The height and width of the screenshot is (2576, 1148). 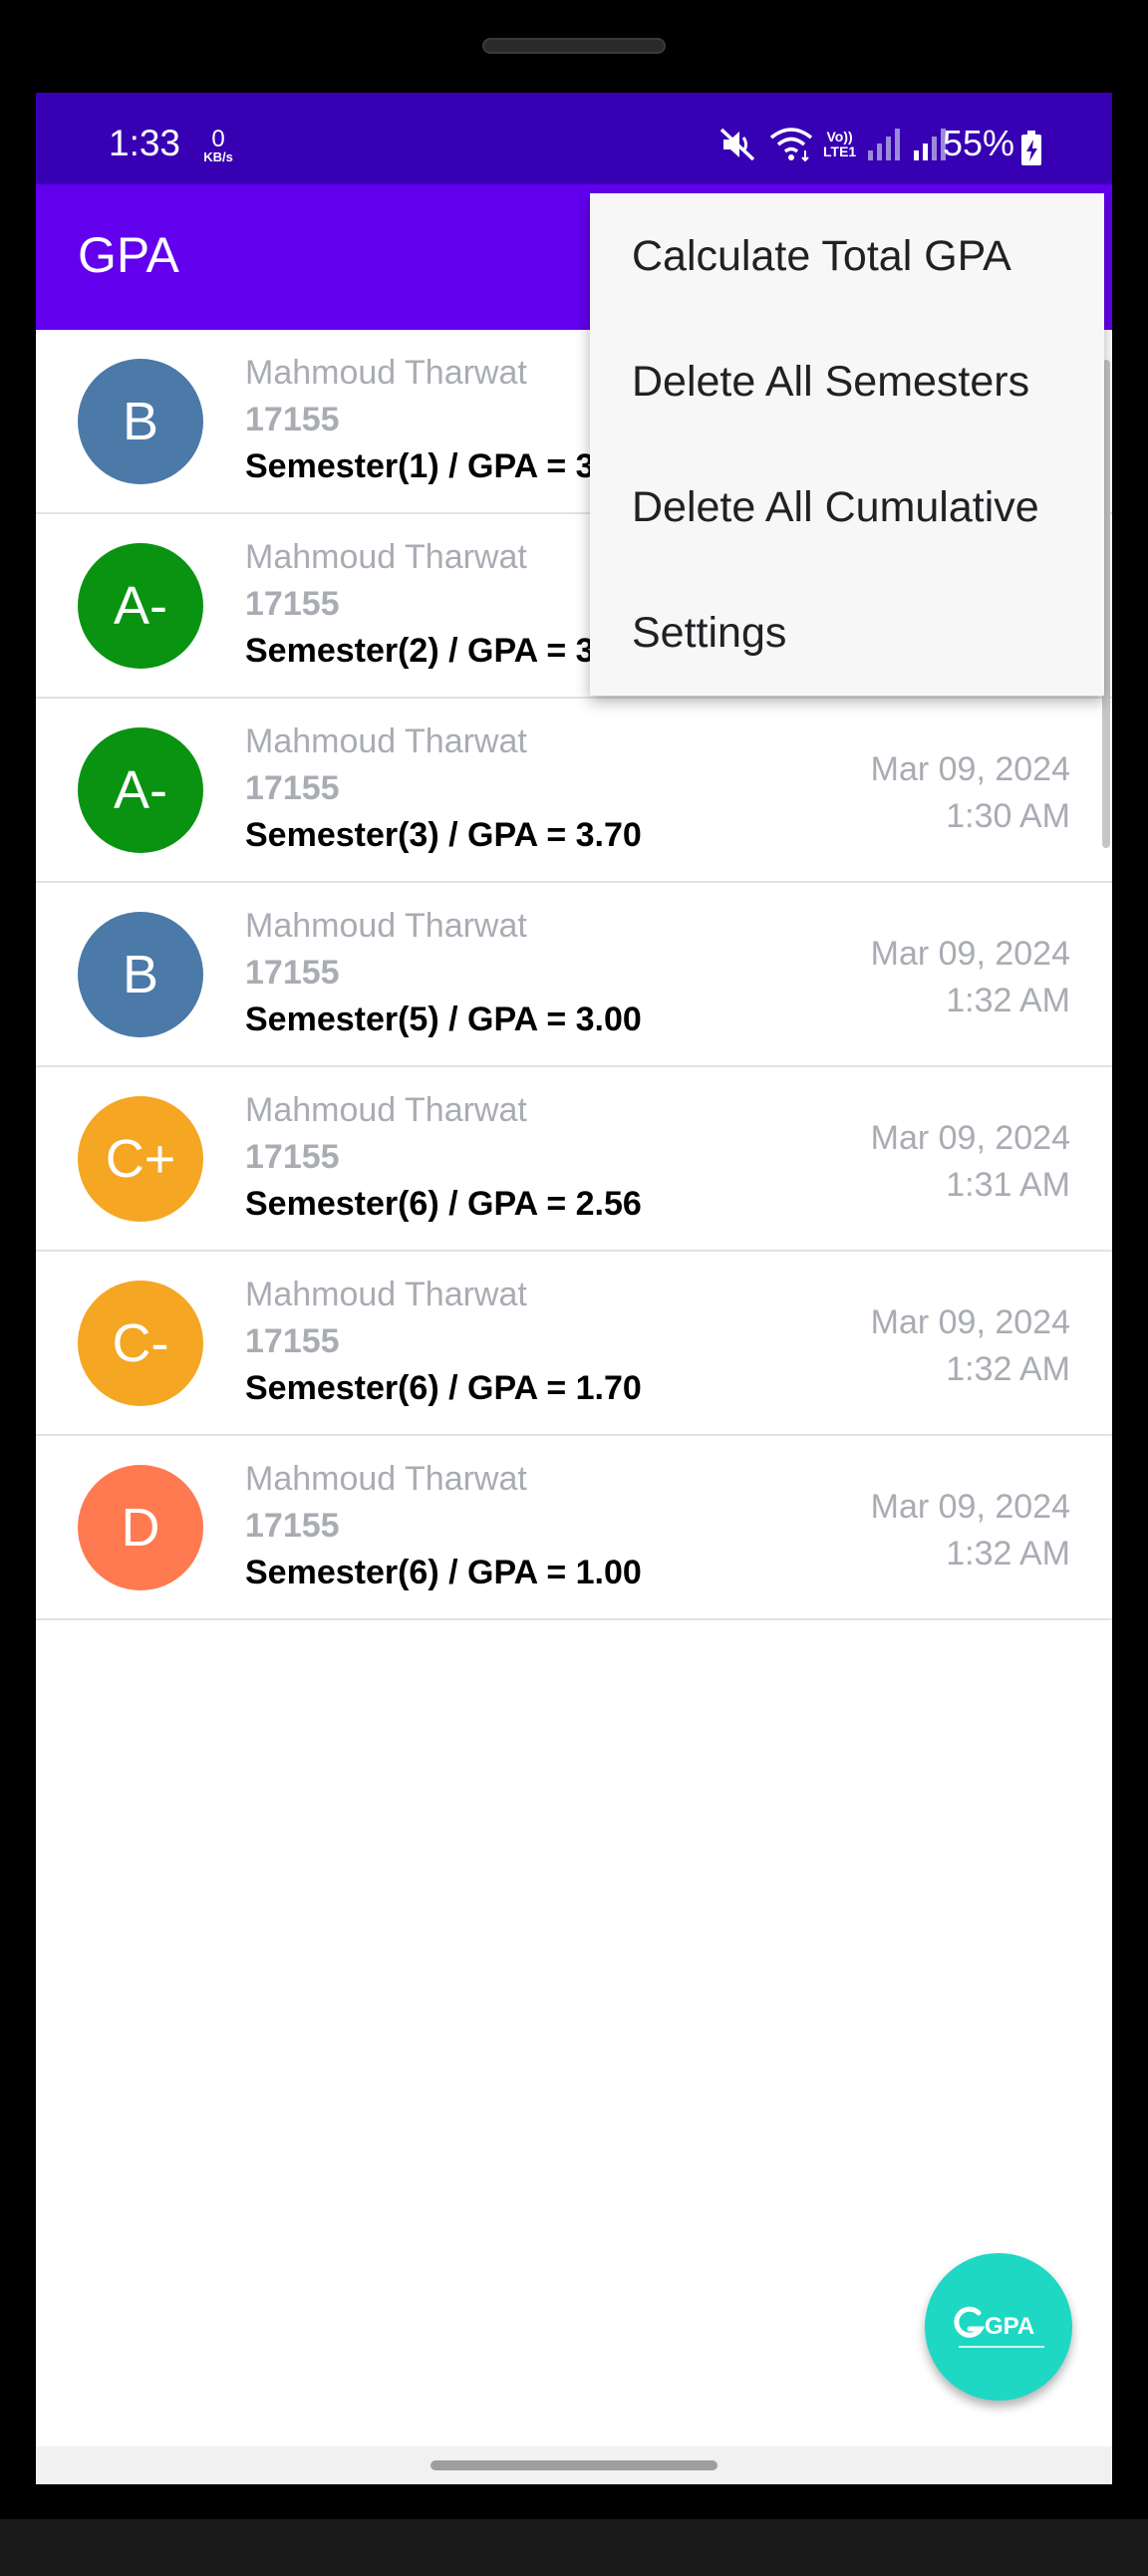 What do you see at coordinates (443, 466) in the screenshot?
I see `semester-gpa: Semester(1) / GPA = 3.00` at bounding box center [443, 466].